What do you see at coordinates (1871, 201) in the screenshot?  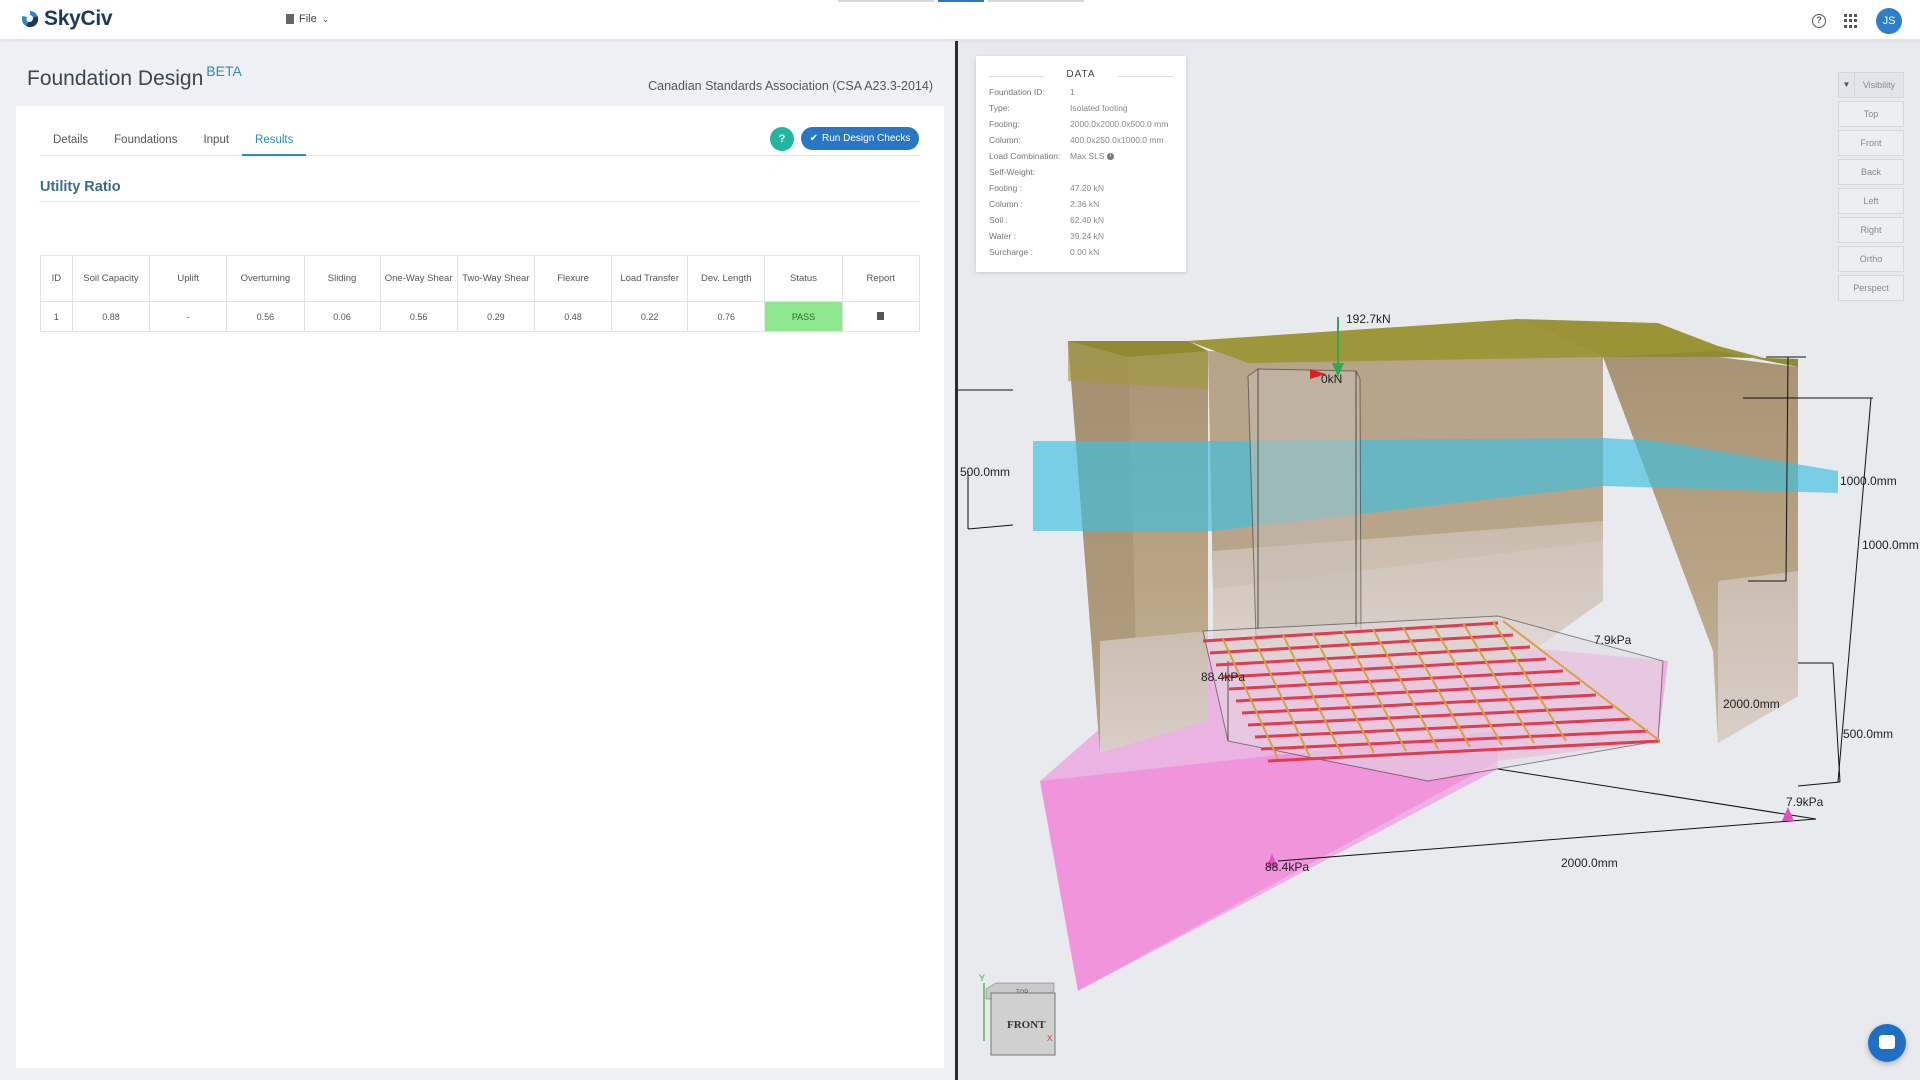 I see `view-left-button: Left` at bounding box center [1871, 201].